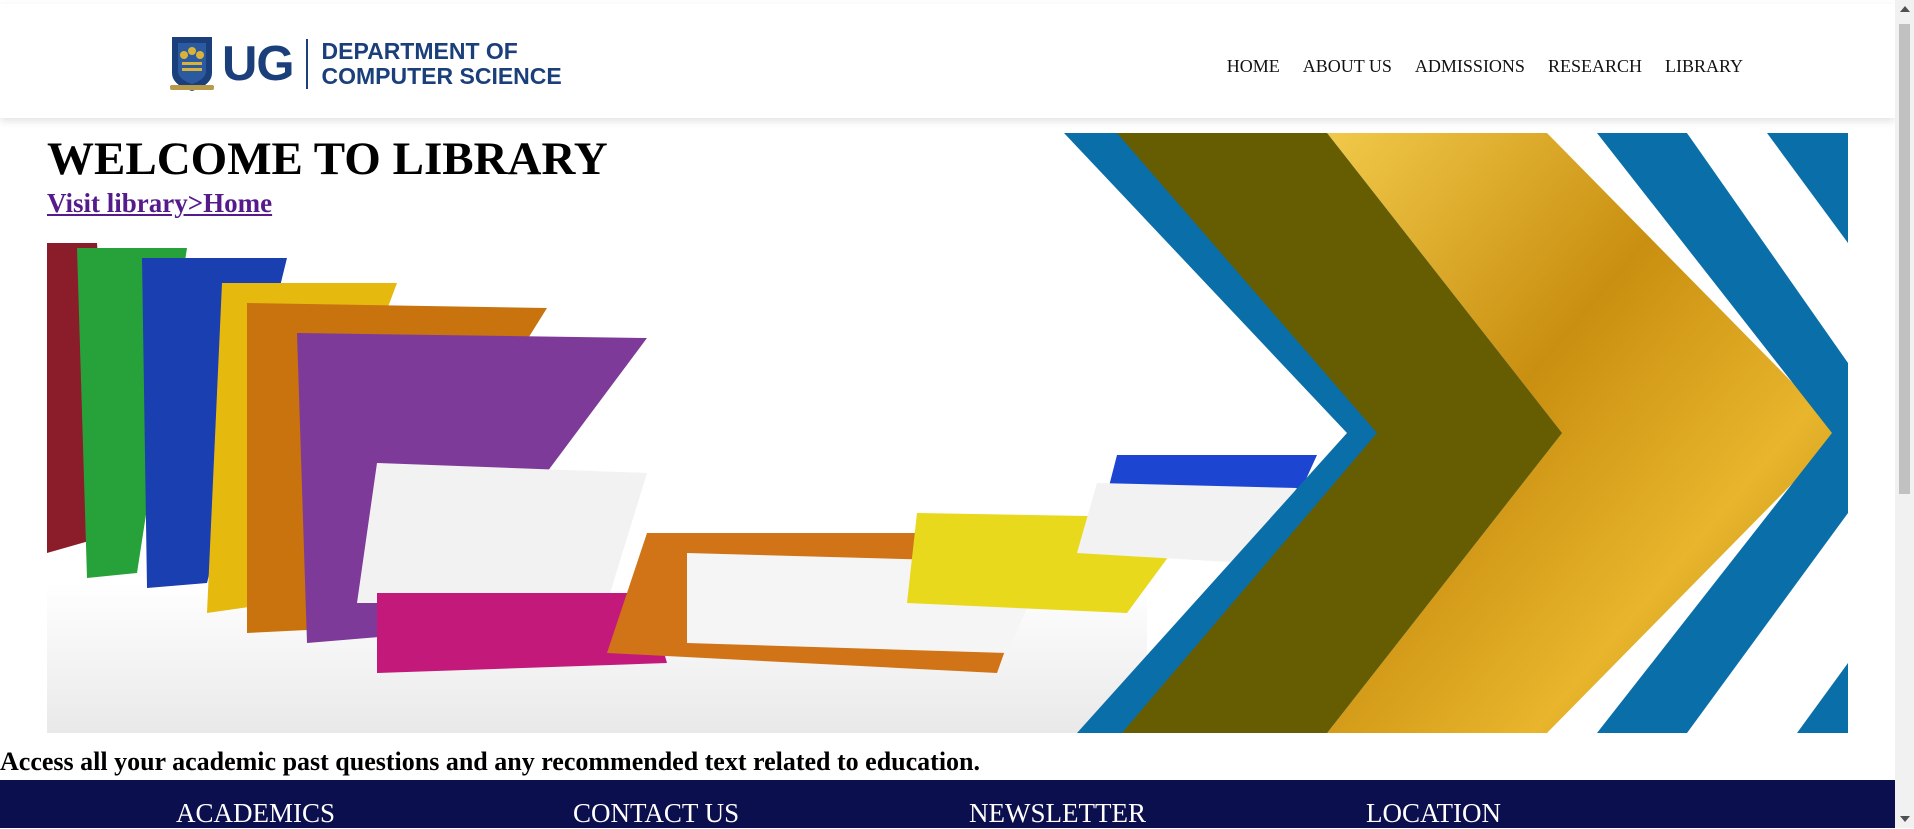  I want to click on crest-icon, so click(192, 64).